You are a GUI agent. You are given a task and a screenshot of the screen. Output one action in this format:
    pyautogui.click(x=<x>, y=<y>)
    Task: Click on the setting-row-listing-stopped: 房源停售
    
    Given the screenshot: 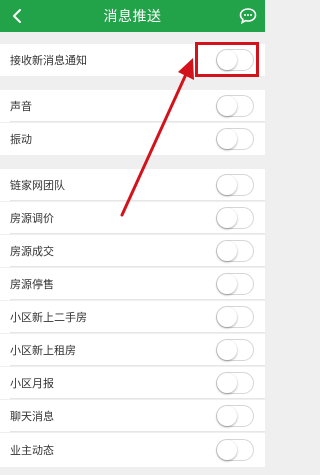 What is the action you would take?
    pyautogui.click(x=132, y=284)
    